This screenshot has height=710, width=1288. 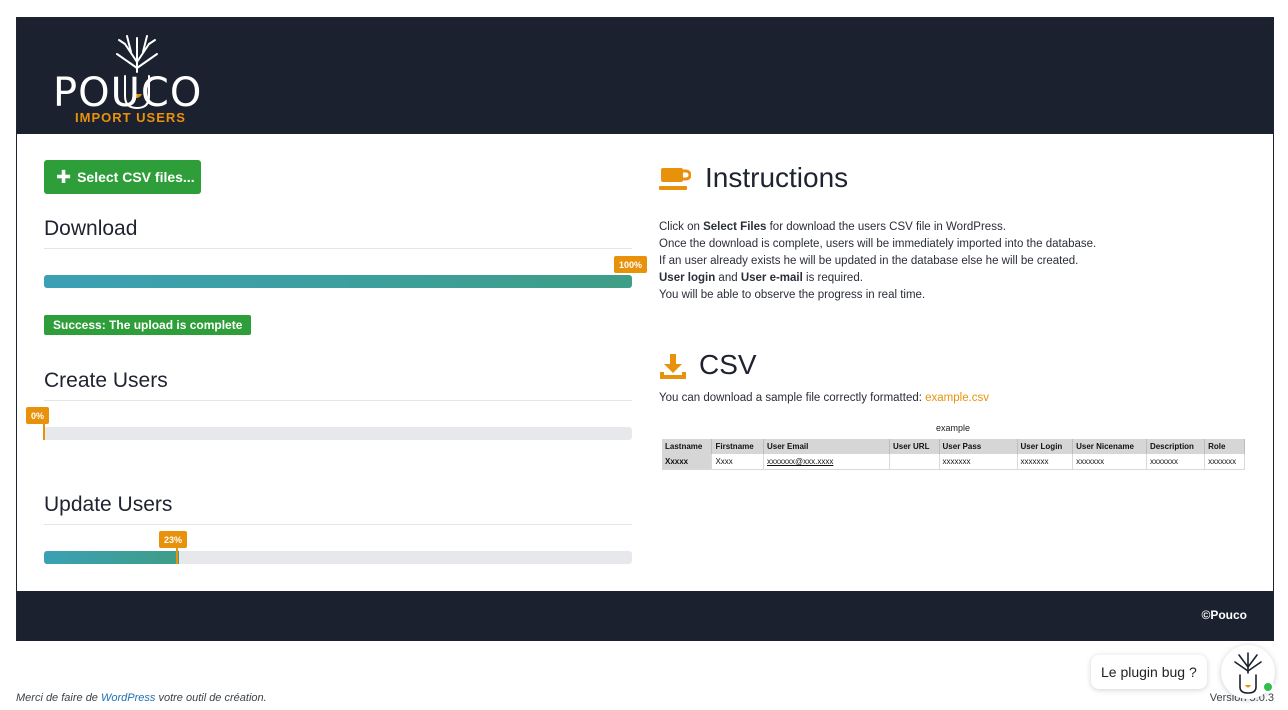 What do you see at coordinates (1045, 446) in the screenshot?
I see `example-header-cell: User Login` at bounding box center [1045, 446].